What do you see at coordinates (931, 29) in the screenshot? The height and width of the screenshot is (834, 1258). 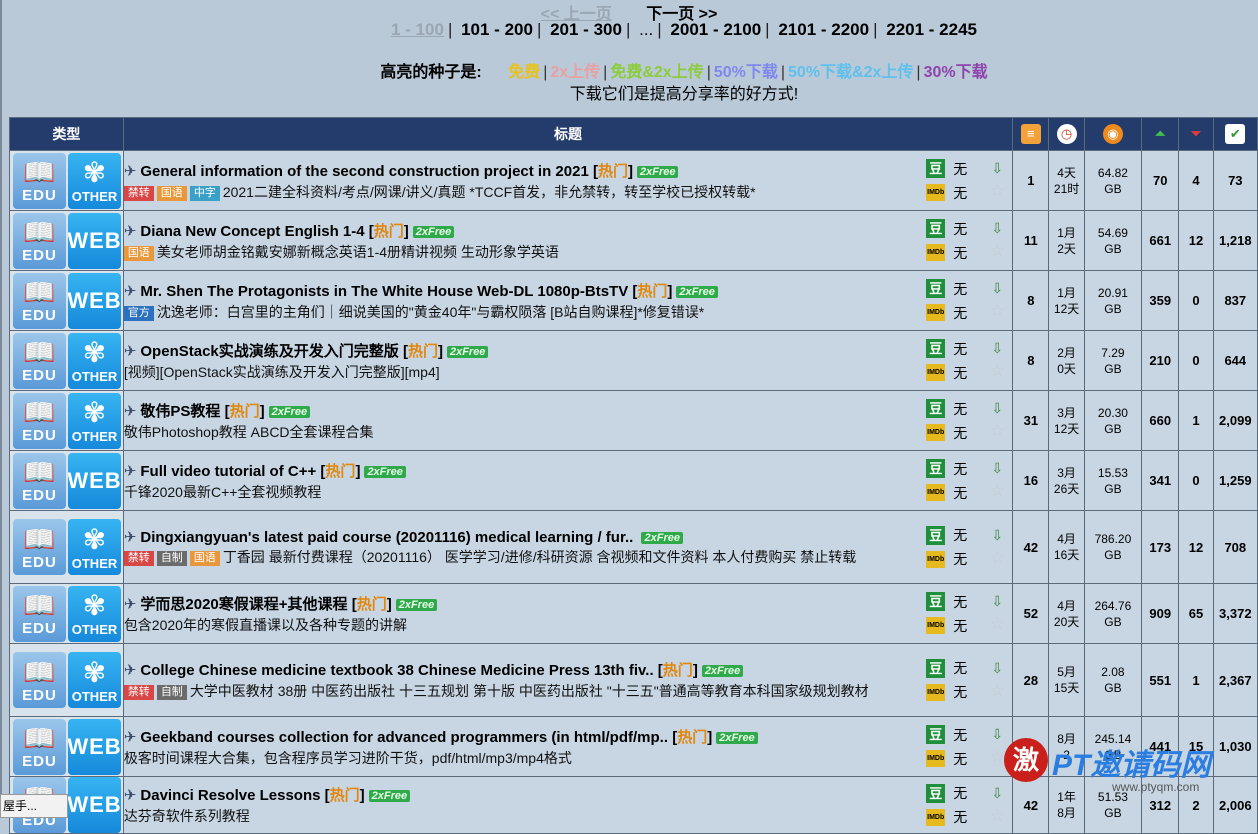 I see `page-link: 2201 - 2245` at bounding box center [931, 29].